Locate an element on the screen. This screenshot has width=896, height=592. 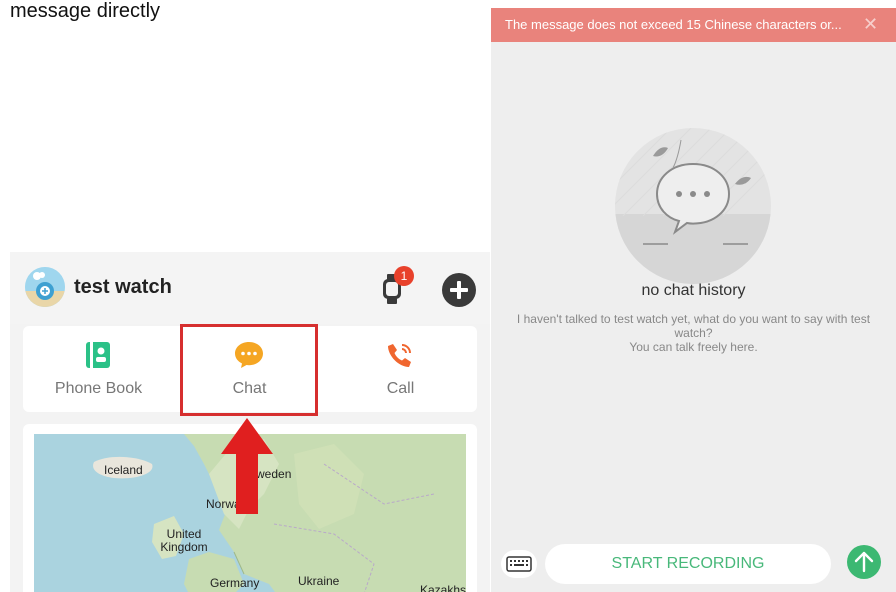
map-label: Iceland is located at coordinates (123, 470).